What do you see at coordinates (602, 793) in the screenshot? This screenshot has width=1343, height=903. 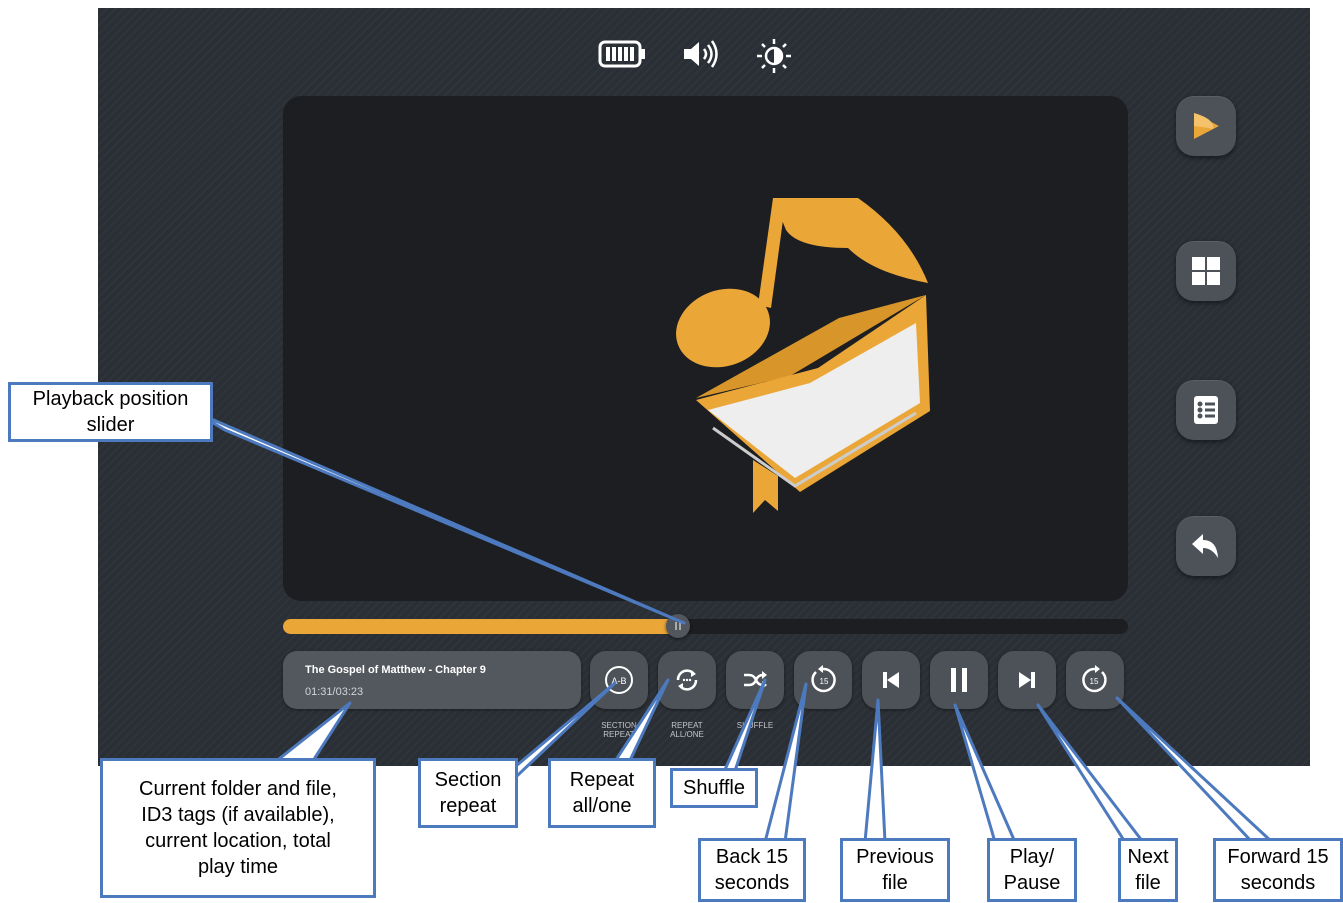 I see `callout-repeat: Repeat all/one` at bounding box center [602, 793].